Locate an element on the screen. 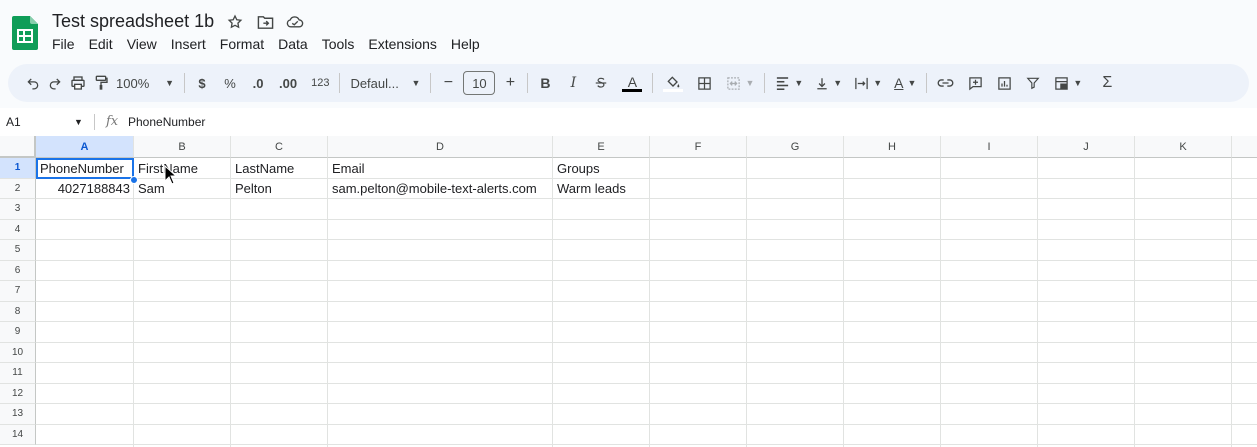 This screenshot has width=1257, height=447. column-header-a: A is located at coordinates (85, 147).